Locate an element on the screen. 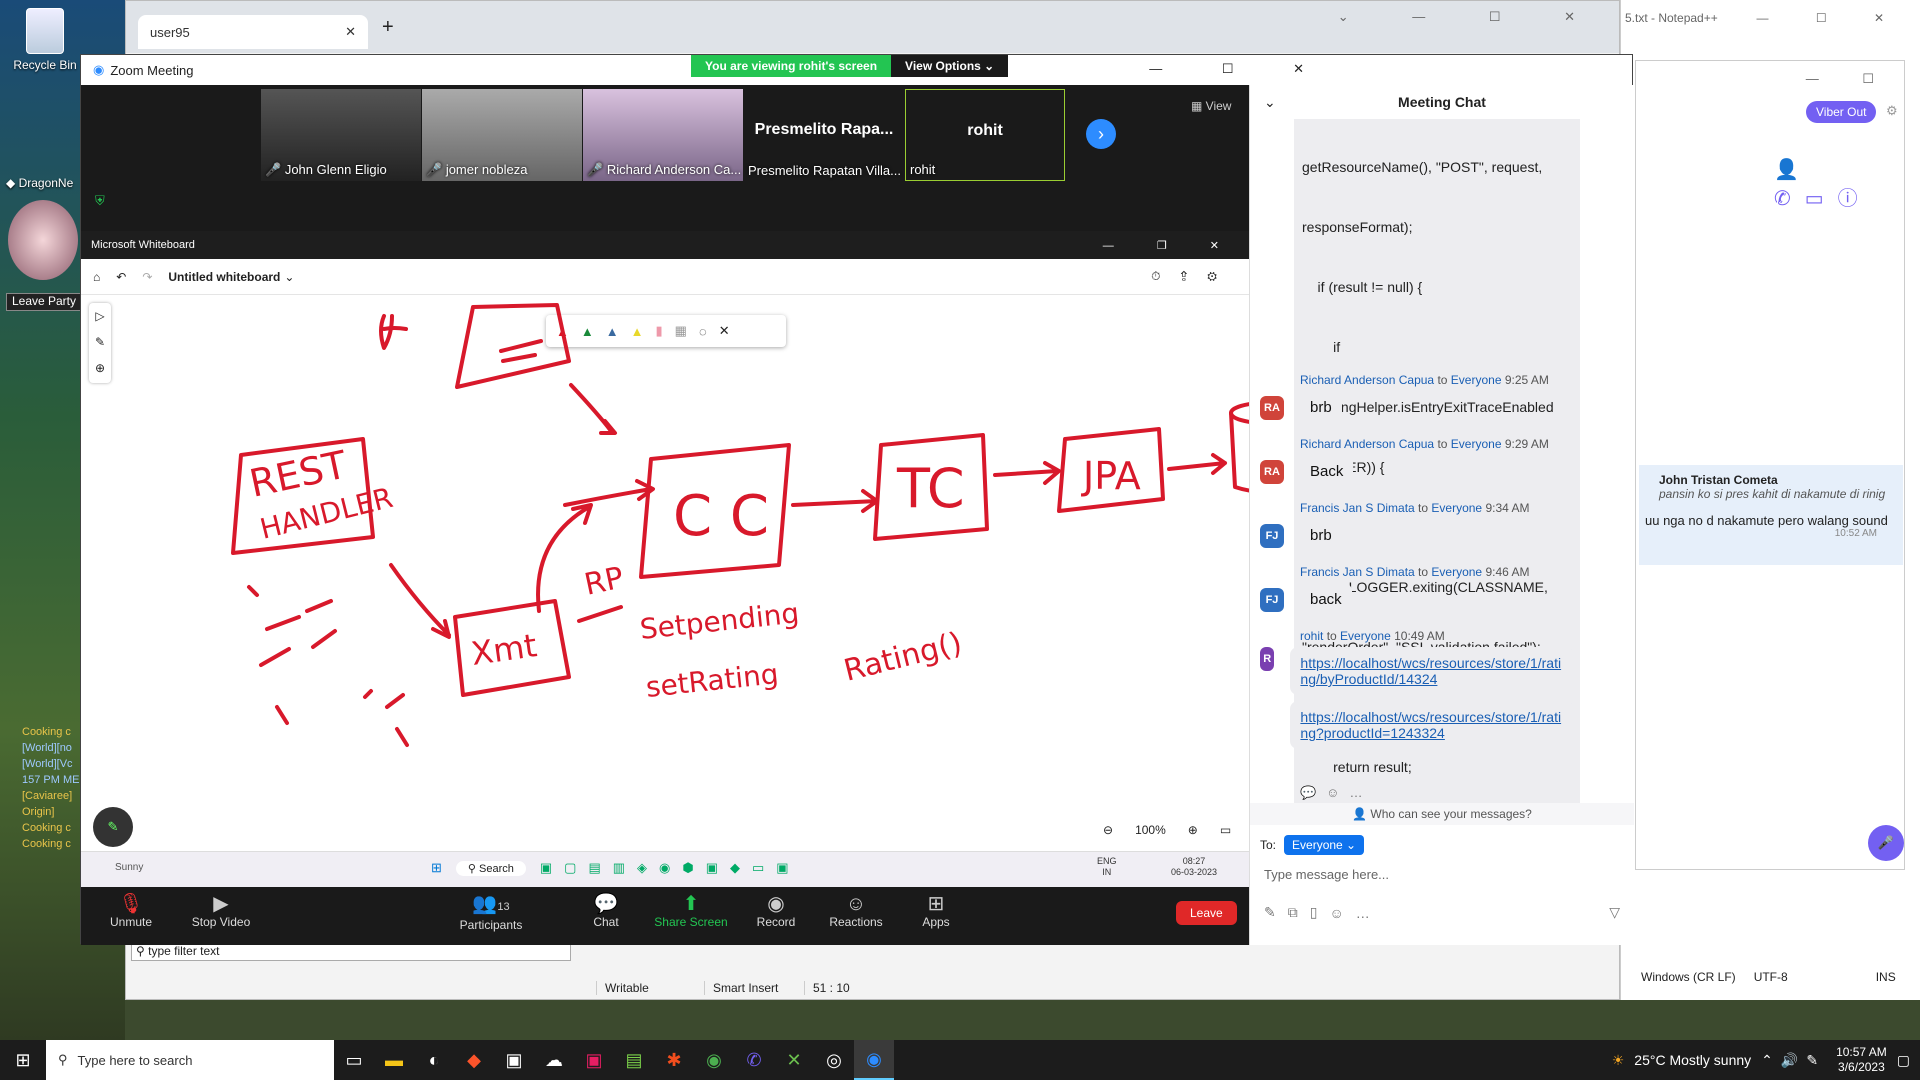 The height and width of the screenshot is (1080, 1920). browser-tab-strip: user95 ✕ + ⌄ — ☐ ✕ is located at coordinates (872, 27).